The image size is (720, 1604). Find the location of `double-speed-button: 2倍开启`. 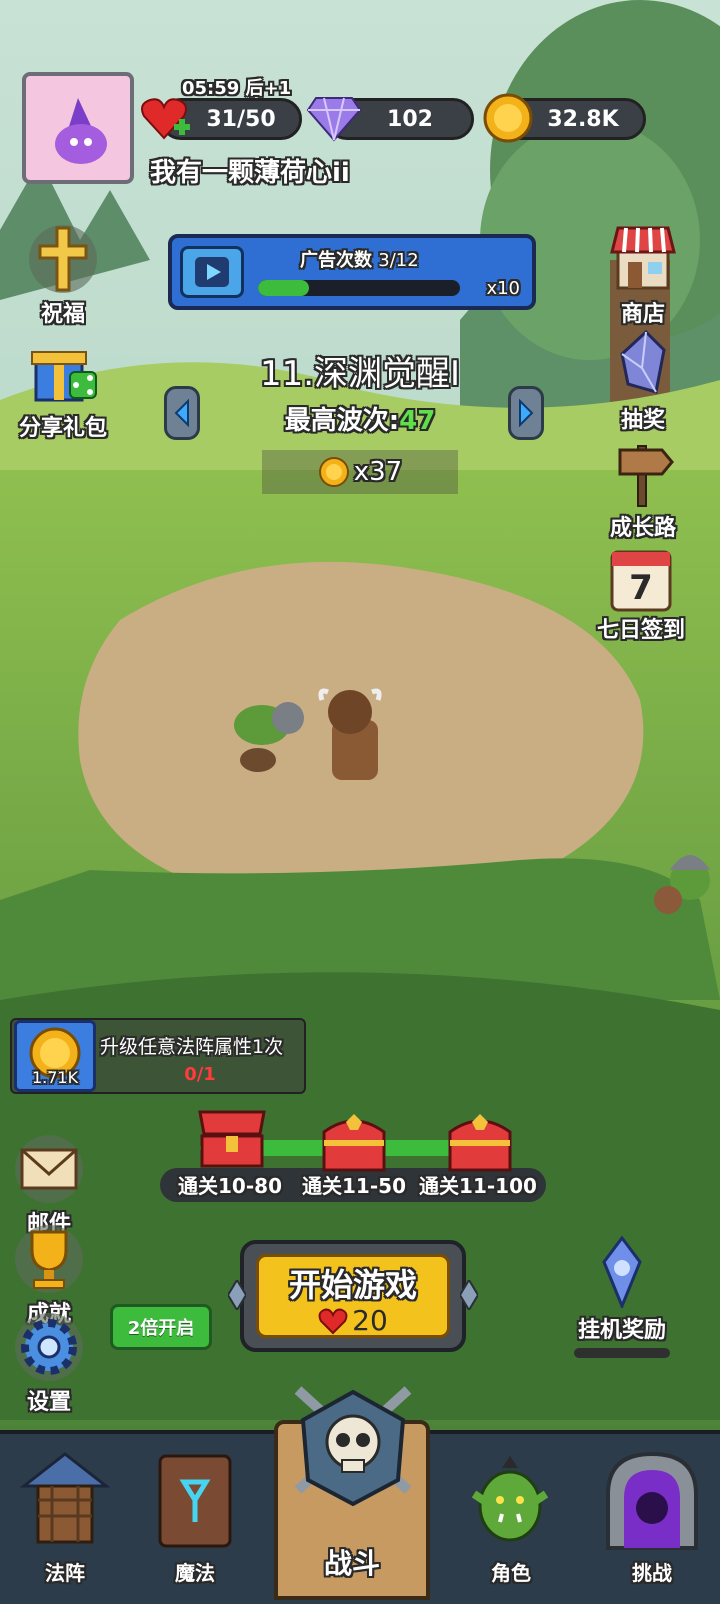

double-speed-button: 2倍开启 is located at coordinates (161, 1327).